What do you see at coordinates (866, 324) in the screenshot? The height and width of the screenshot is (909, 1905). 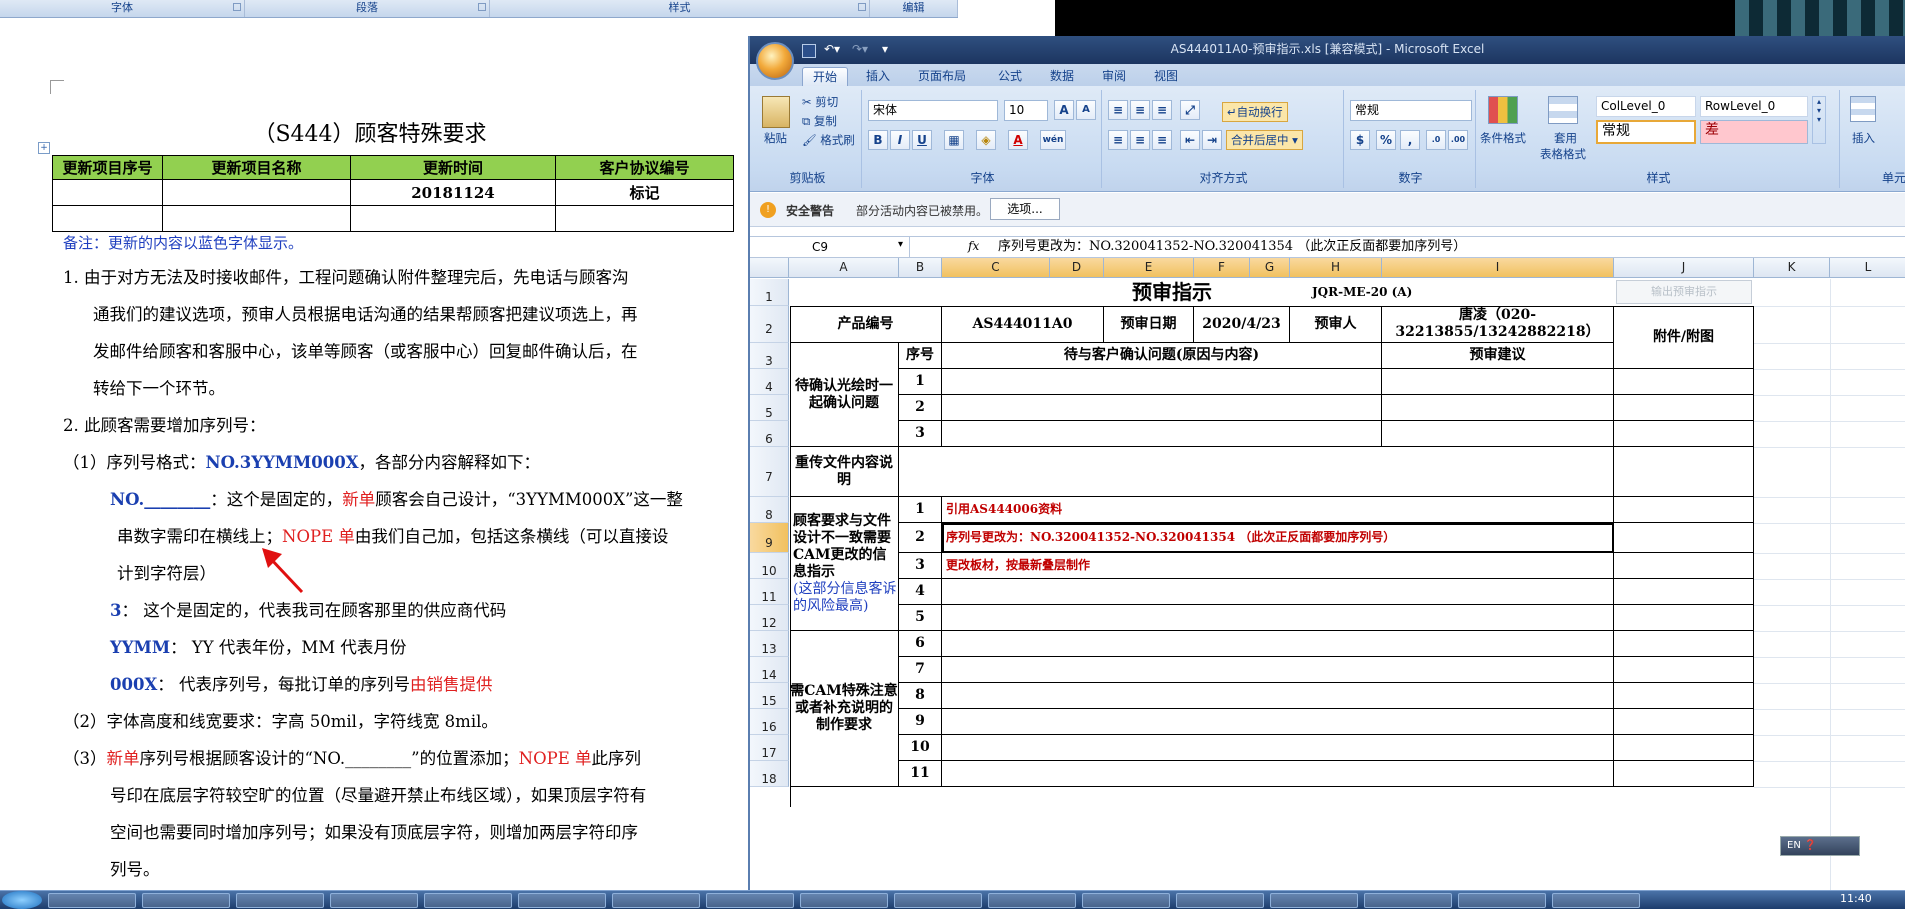 I see `product-label-cell: 产品编号` at bounding box center [866, 324].